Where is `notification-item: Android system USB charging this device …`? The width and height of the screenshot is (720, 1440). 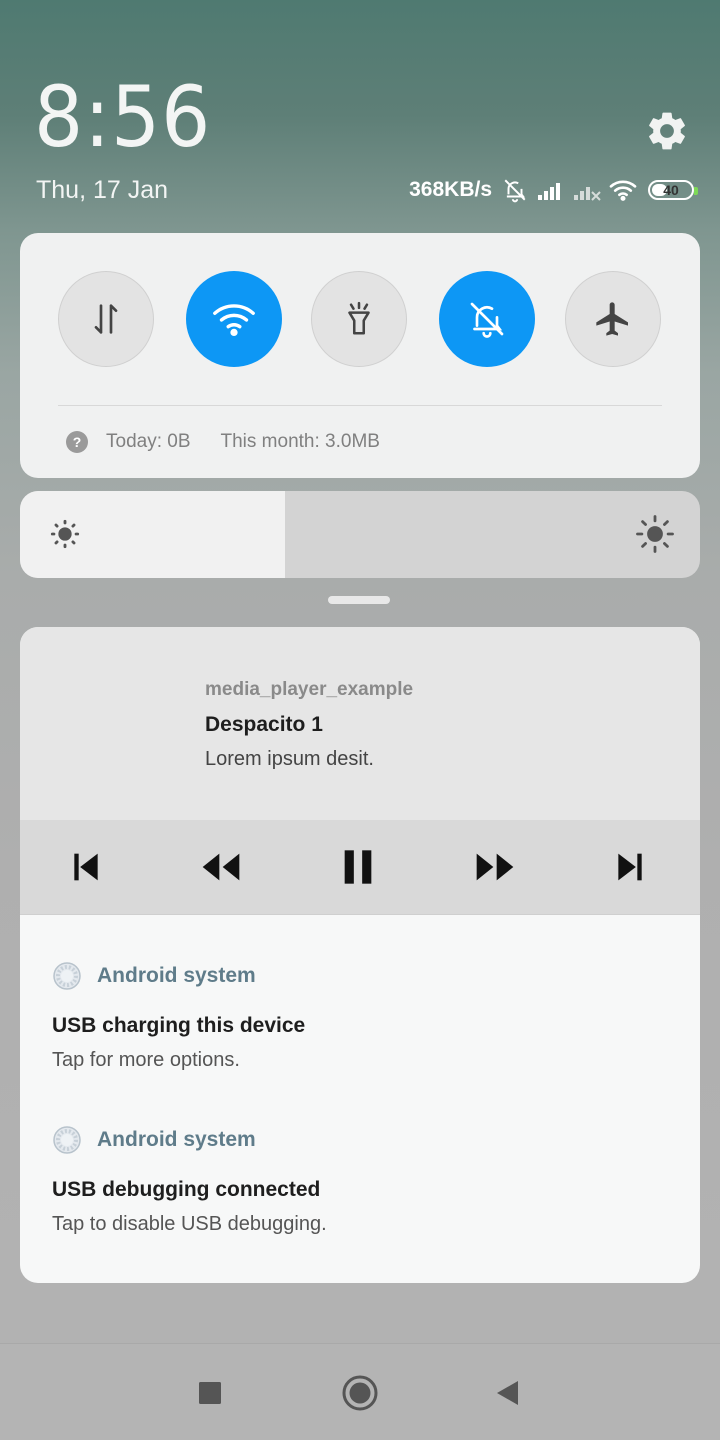
notification-item: Android system USB charging this device … is located at coordinates (360, 998).